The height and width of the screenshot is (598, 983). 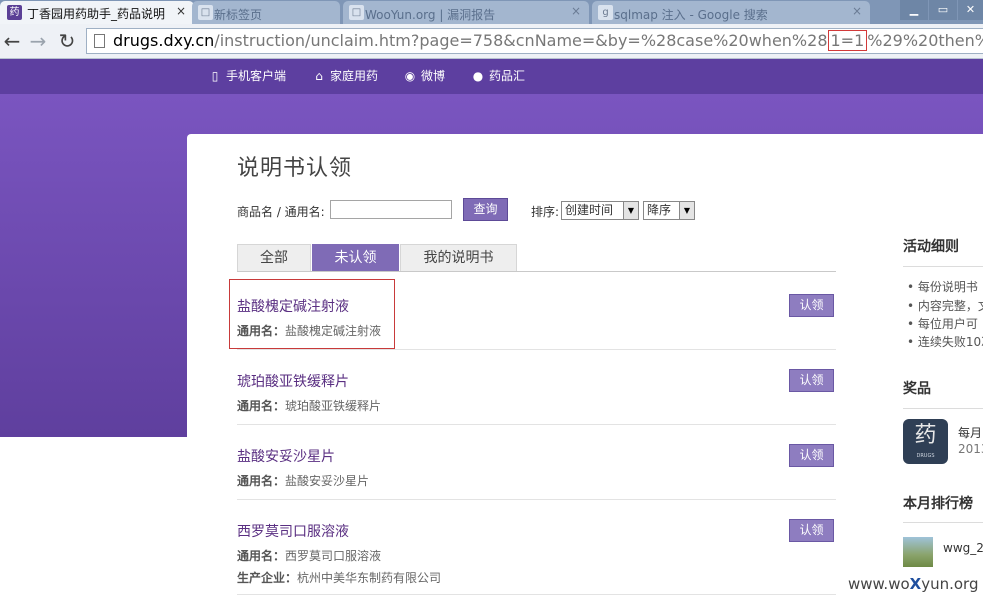 What do you see at coordinates (600, 210) in the screenshot?
I see `sort-by-select: 创建时间 ▼` at bounding box center [600, 210].